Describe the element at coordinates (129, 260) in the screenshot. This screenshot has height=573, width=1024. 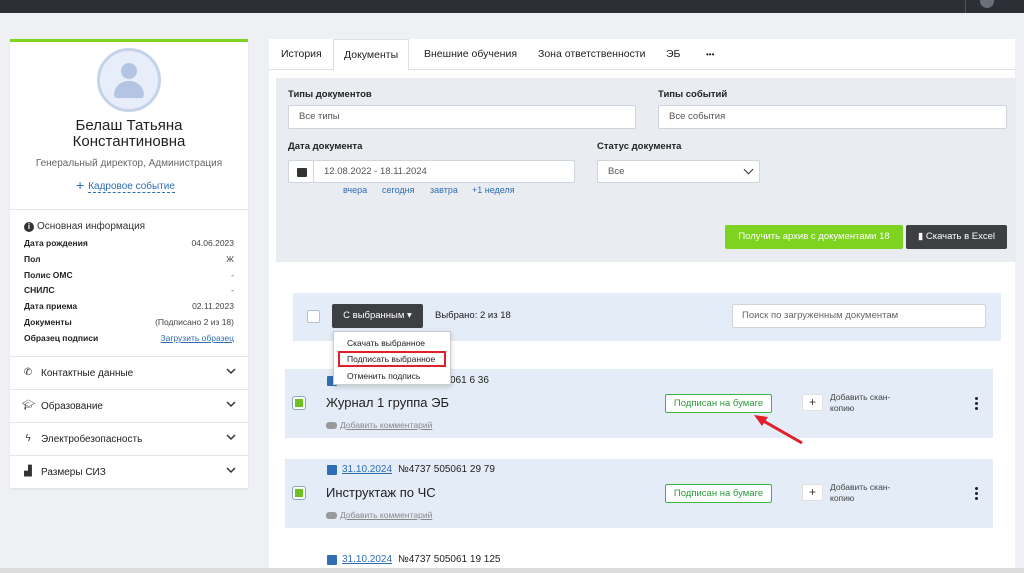
I see `info-row-gender: Пол Ж` at that location.